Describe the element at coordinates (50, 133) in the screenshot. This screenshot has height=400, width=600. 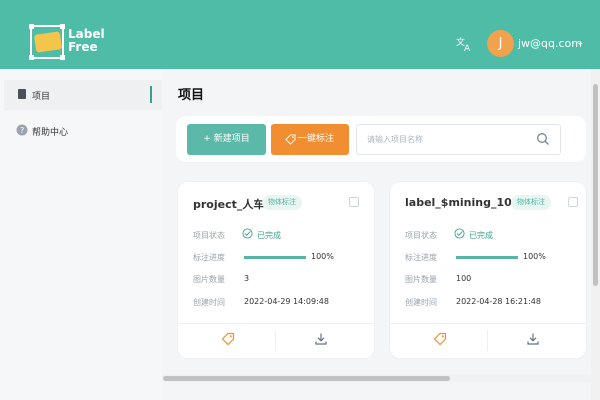
I see `sidebar-item-label: 帮助中心` at that location.